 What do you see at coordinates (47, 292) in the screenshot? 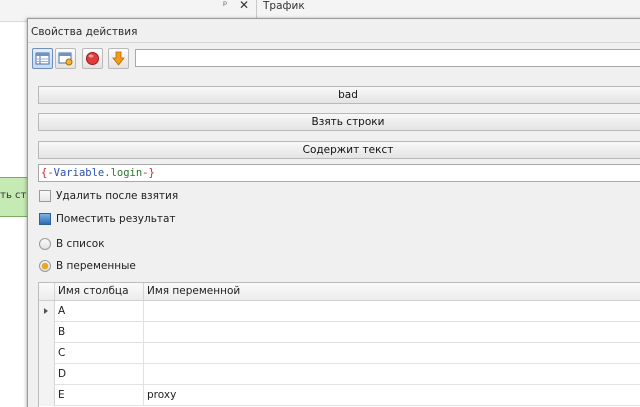
I see `grid-header-indicator` at bounding box center [47, 292].